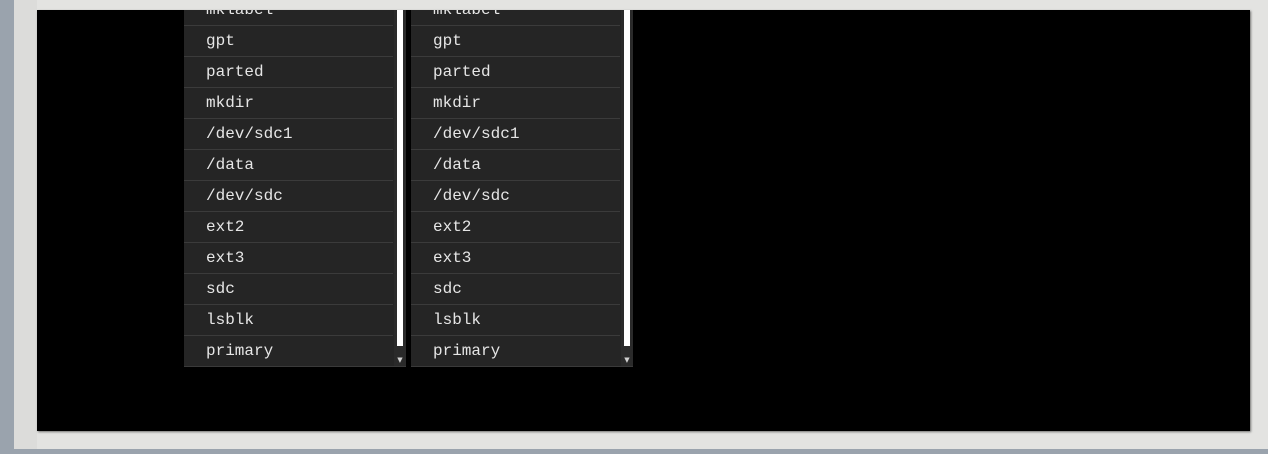 The width and height of the screenshot is (1268, 454). Describe the element at coordinates (7, 227) in the screenshot. I see `window-frame-left` at that location.